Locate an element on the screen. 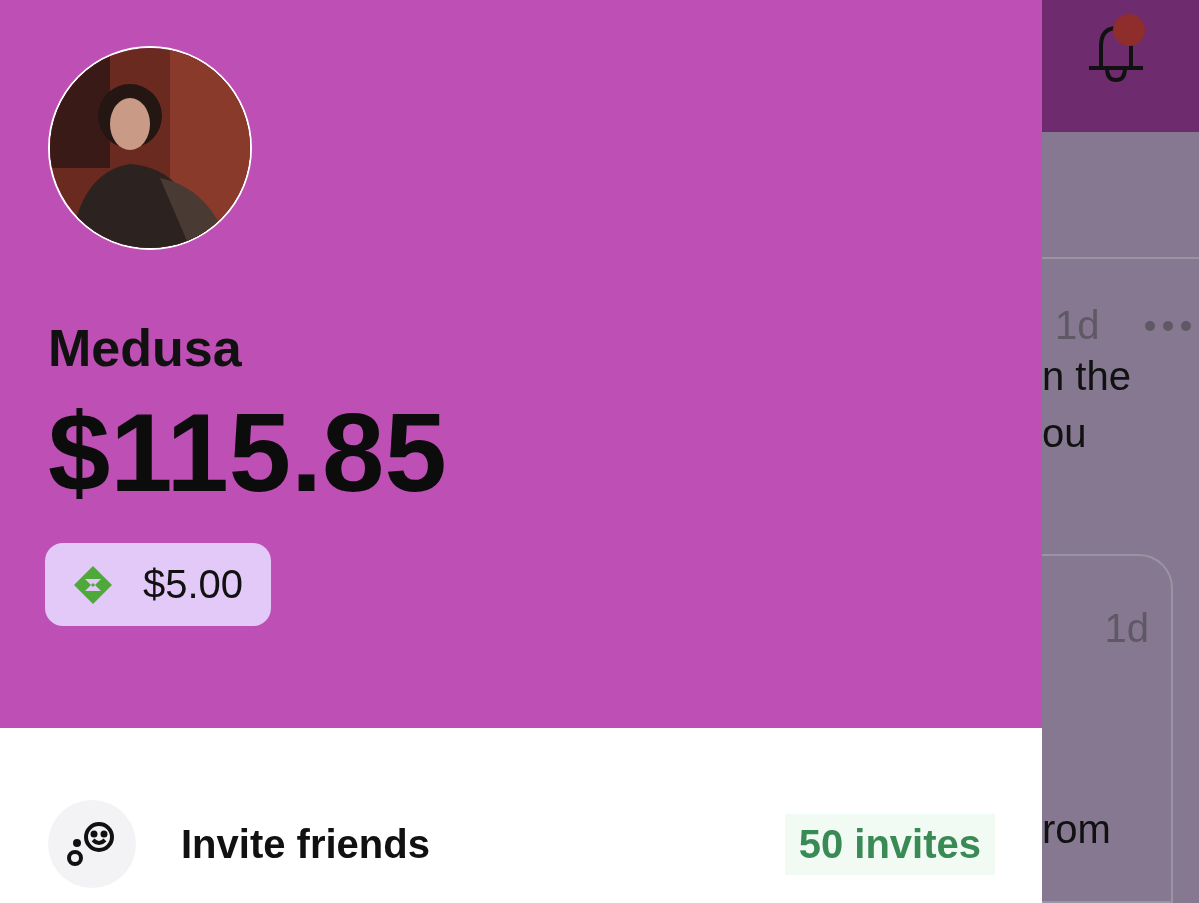  post-text: n the is located at coordinates (1087, 376).